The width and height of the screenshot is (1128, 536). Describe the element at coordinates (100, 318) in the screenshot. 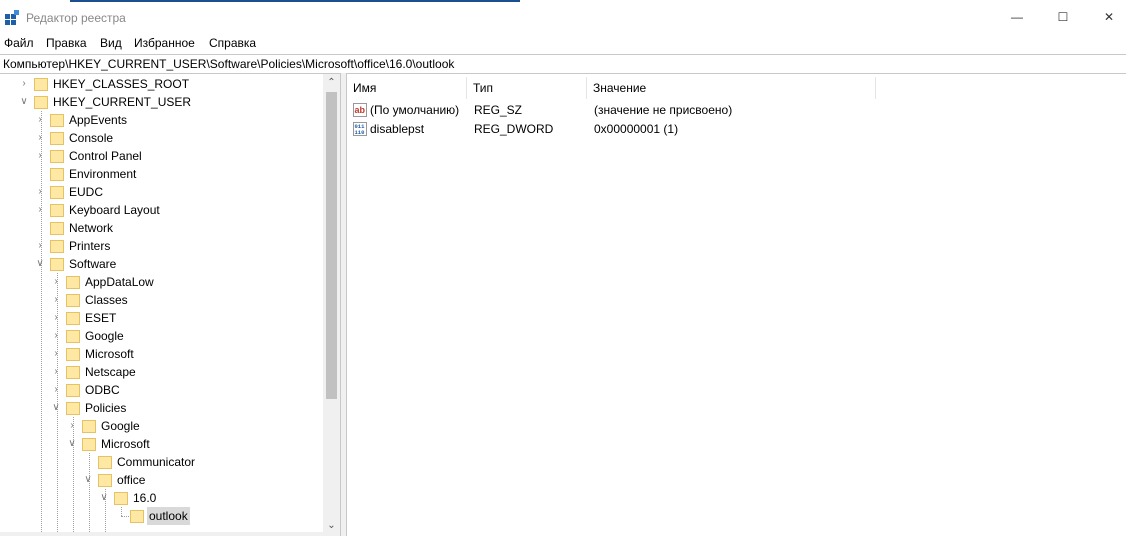

I see `tree-item-label: ESET` at that location.